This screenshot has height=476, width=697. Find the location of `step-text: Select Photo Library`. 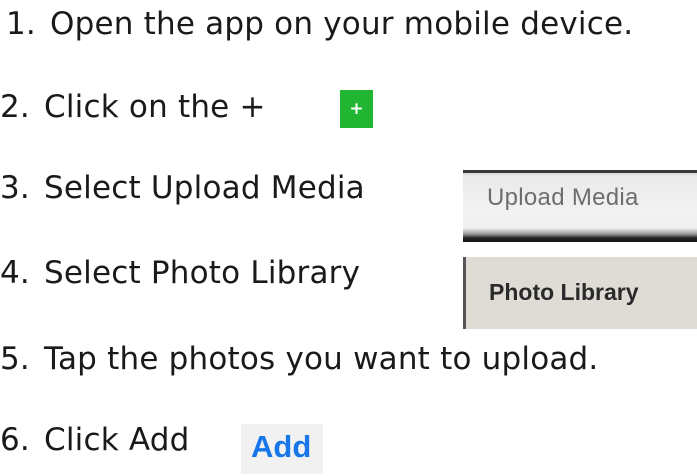

step-text: Select Photo Library is located at coordinates (202, 273).